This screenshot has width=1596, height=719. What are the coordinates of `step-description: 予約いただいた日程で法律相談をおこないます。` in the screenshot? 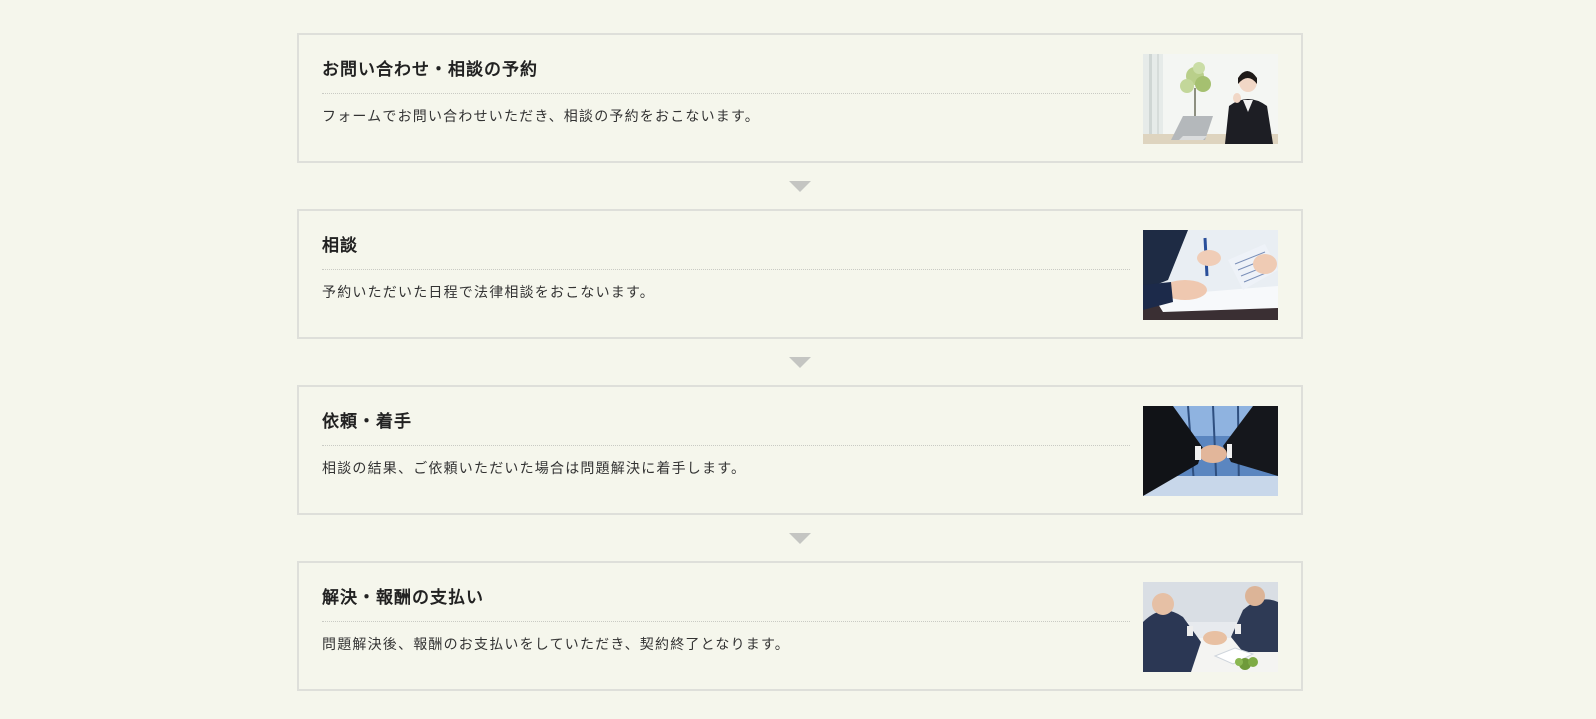 It's located at (488, 293).